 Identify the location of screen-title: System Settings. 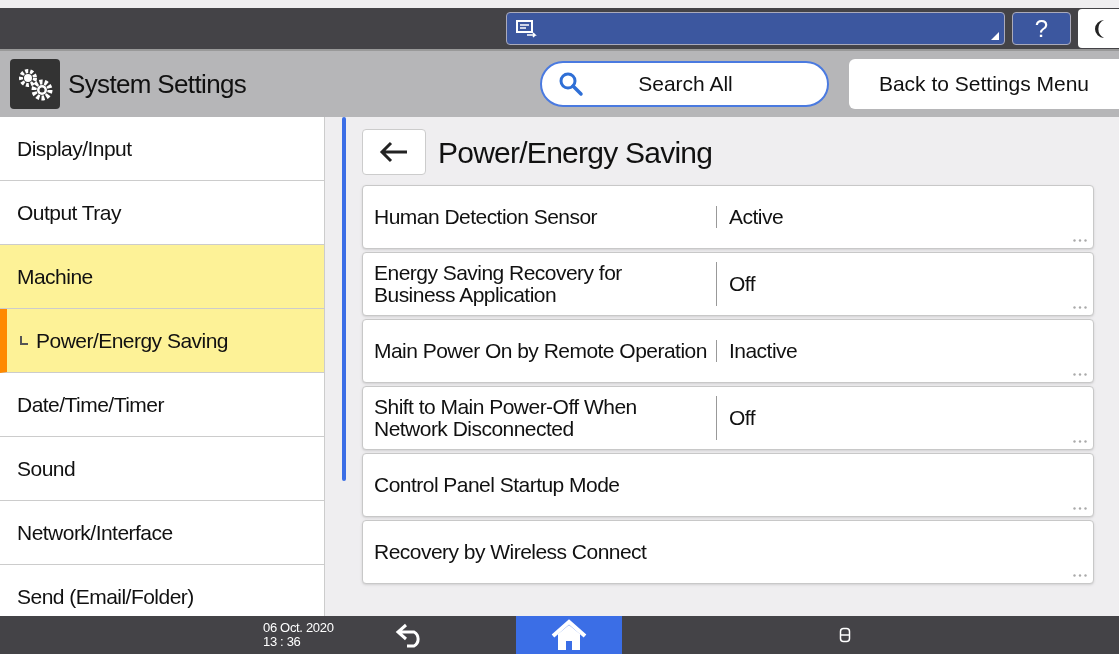
(157, 84).